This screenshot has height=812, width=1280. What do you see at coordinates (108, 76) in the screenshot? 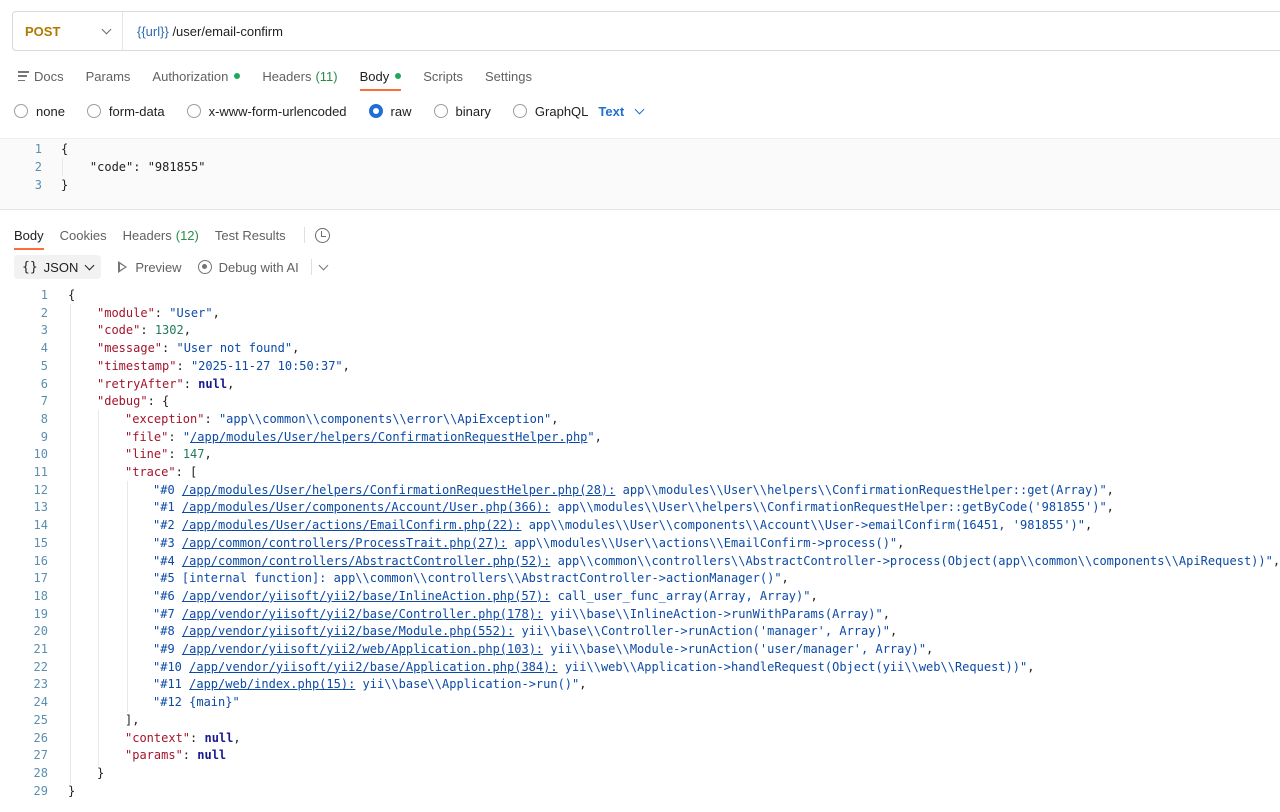
I see `tab-params: Params` at bounding box center [108, 76].